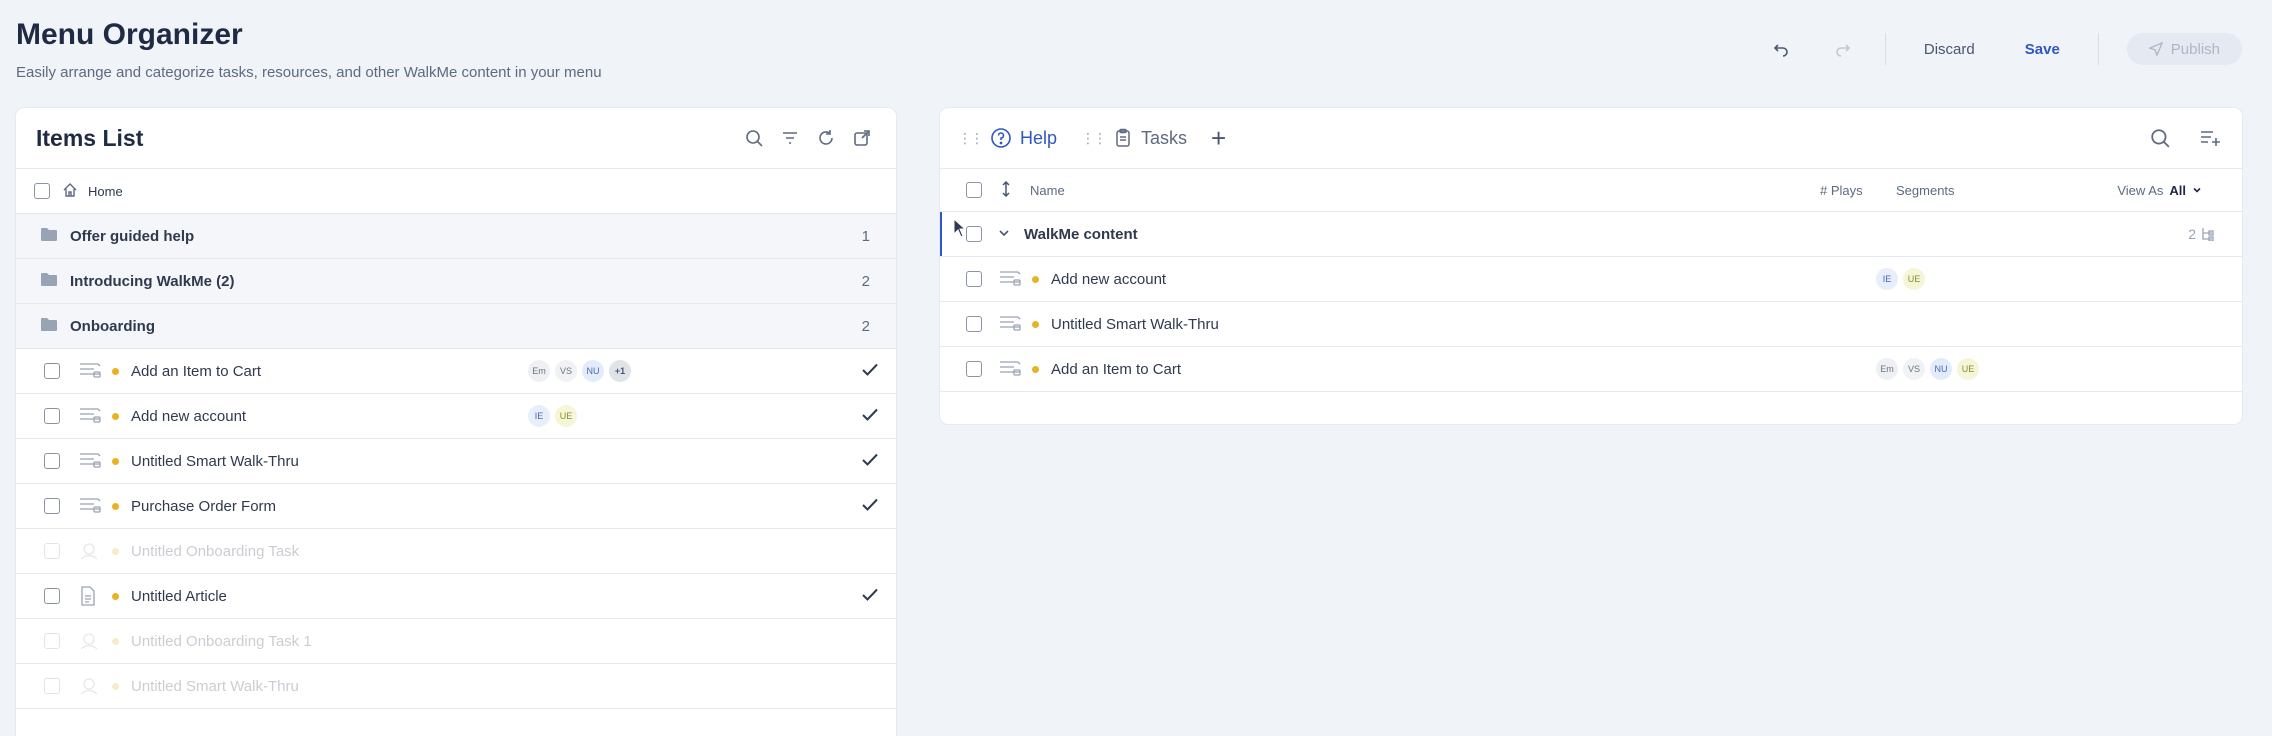  What do you see at coordinates (90, 137) in the screenshot?
I see `items-list-title: Items List` at bounding box center [90, 137].